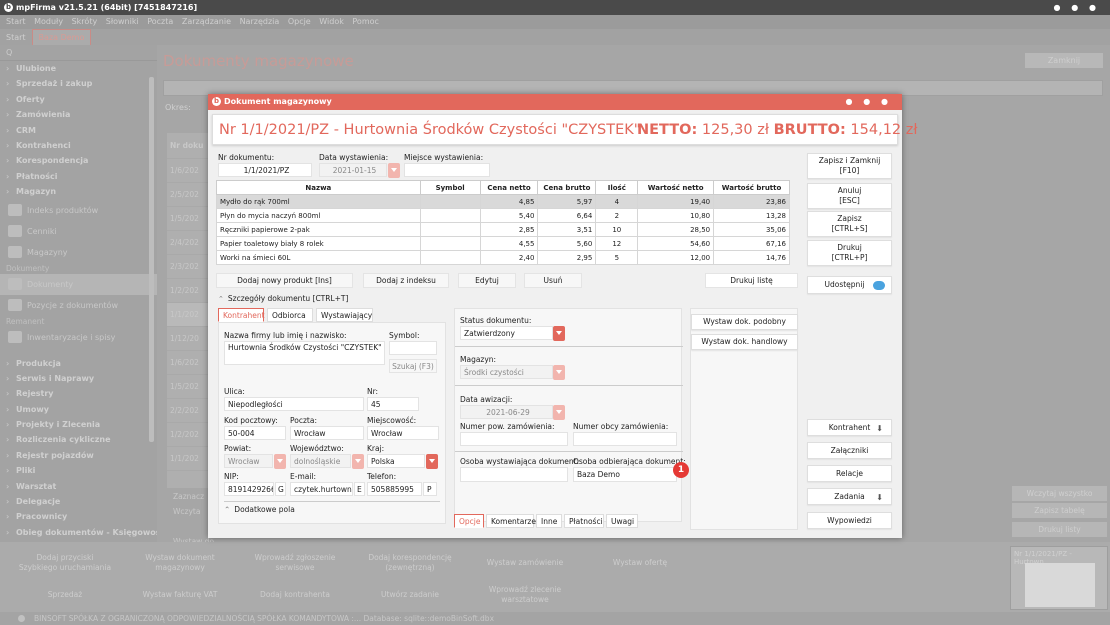 The image size is (1110, 625). What do you see at coordinates (450, 187) in the screenshot?
I see `column-header: Symbol` at bounding box center [450, 187].